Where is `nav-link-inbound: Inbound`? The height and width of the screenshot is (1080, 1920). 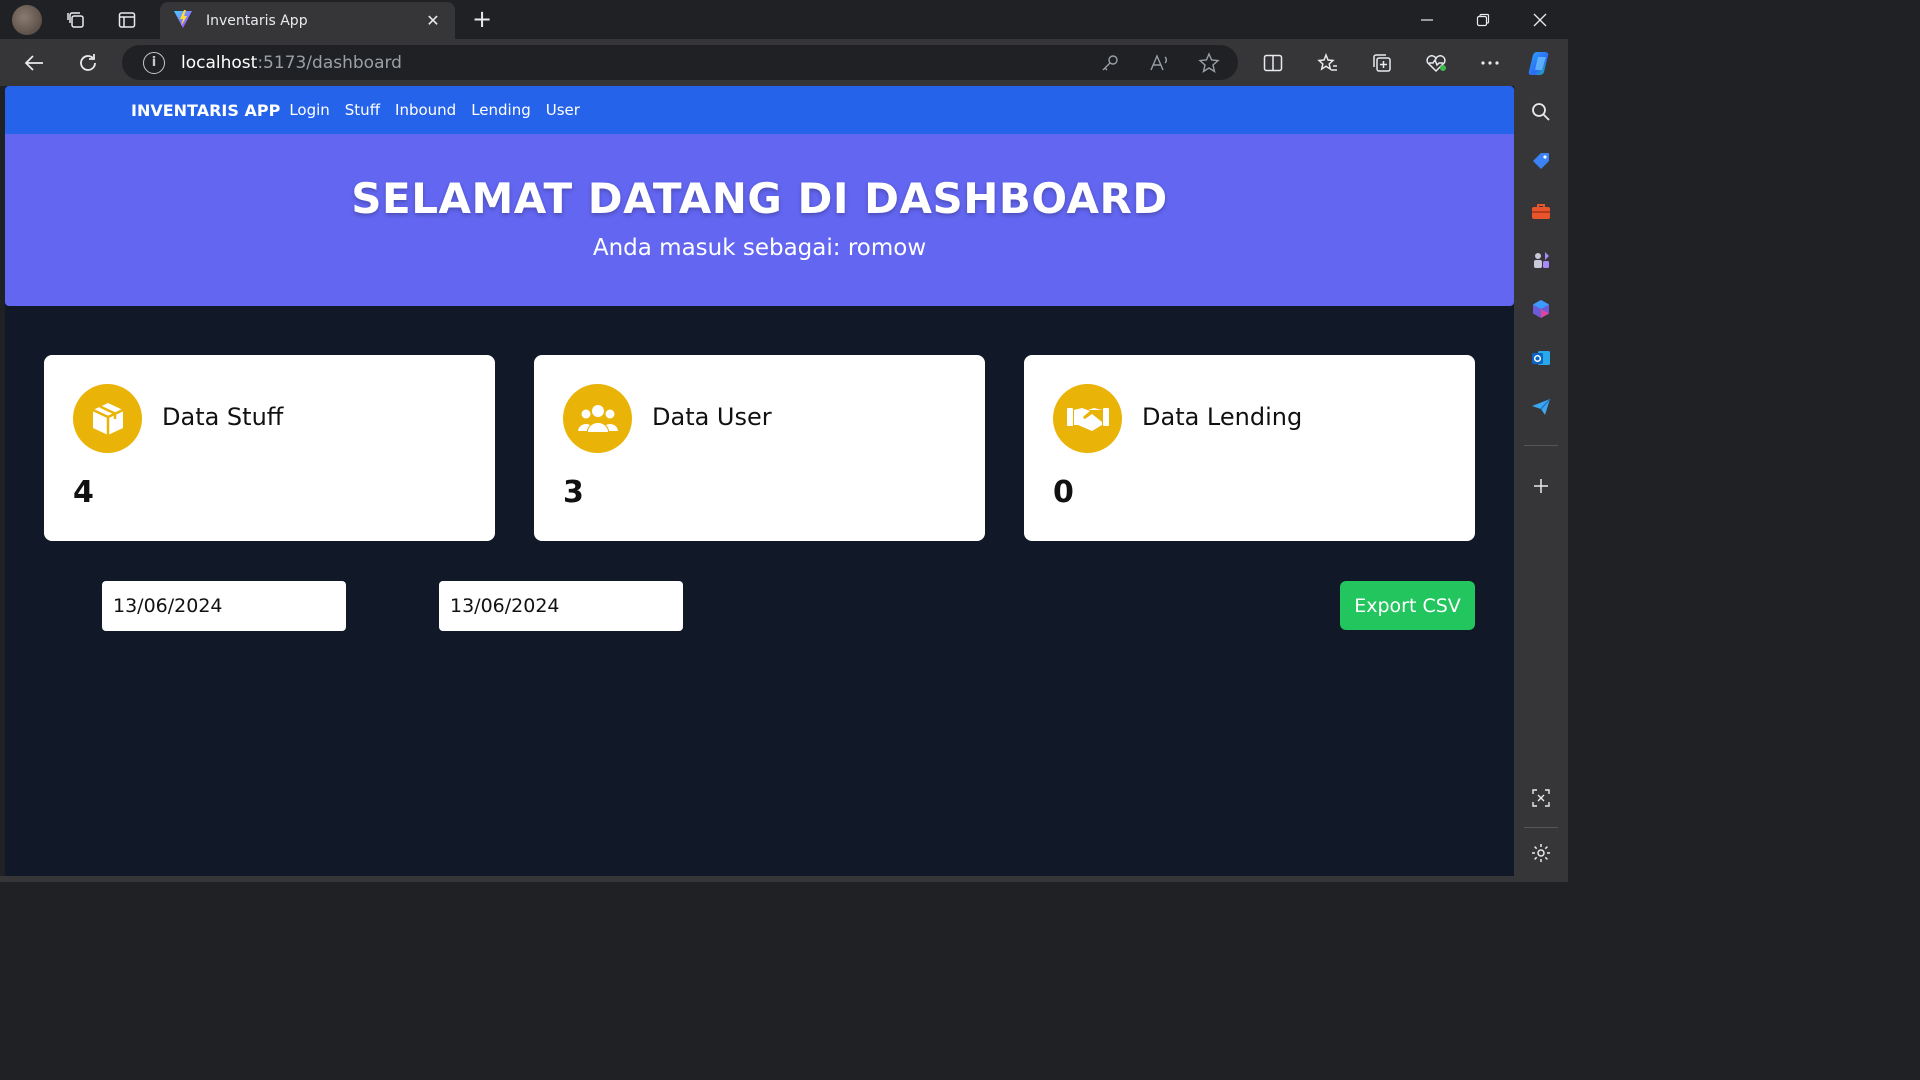
nav-link-inbound: Inbound is located at coordinates (425, 110).